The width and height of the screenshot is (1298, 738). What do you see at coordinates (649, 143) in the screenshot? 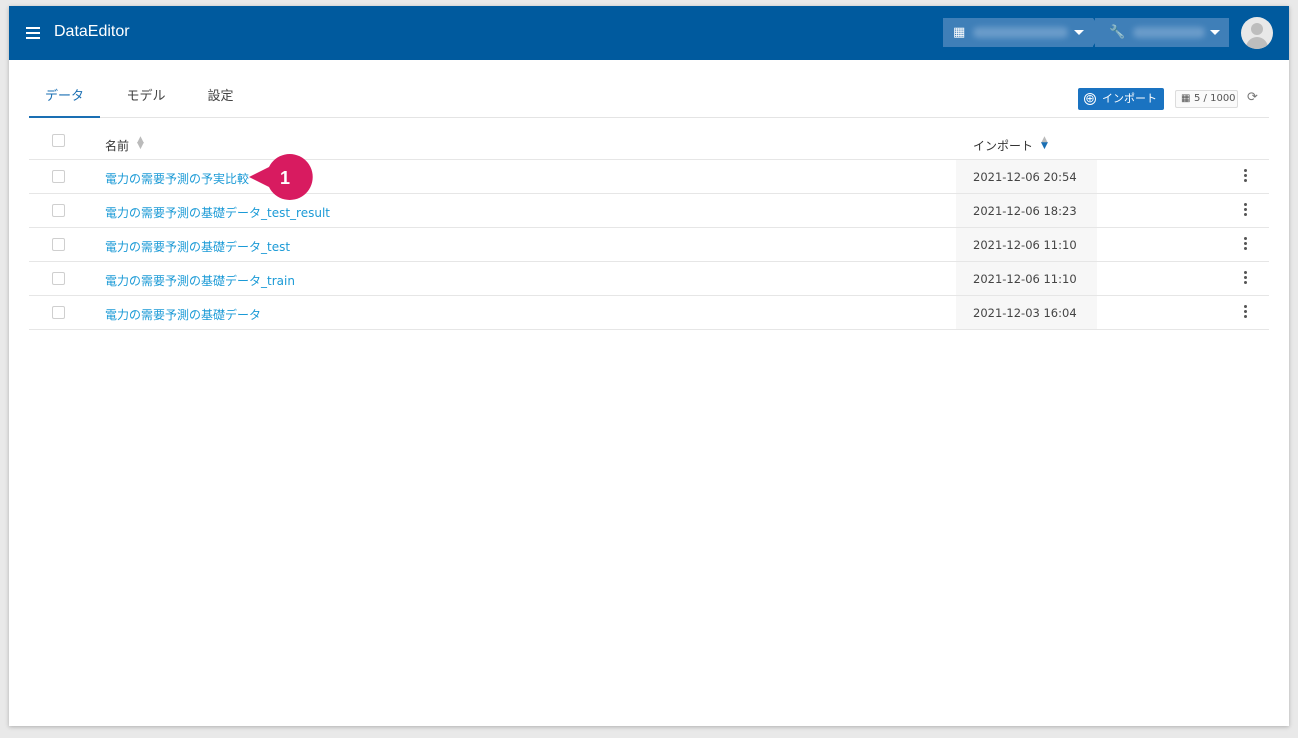
I see `table-header: 名前 ▲ ▼ インポート ▲ ▼` at bounding box center [649, 143].